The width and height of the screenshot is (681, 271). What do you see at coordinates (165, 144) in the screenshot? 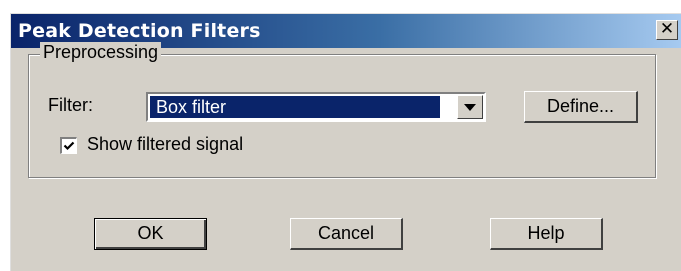
I see `show-filtered-label: Show filtered signal` at bounding box center [165, 144].